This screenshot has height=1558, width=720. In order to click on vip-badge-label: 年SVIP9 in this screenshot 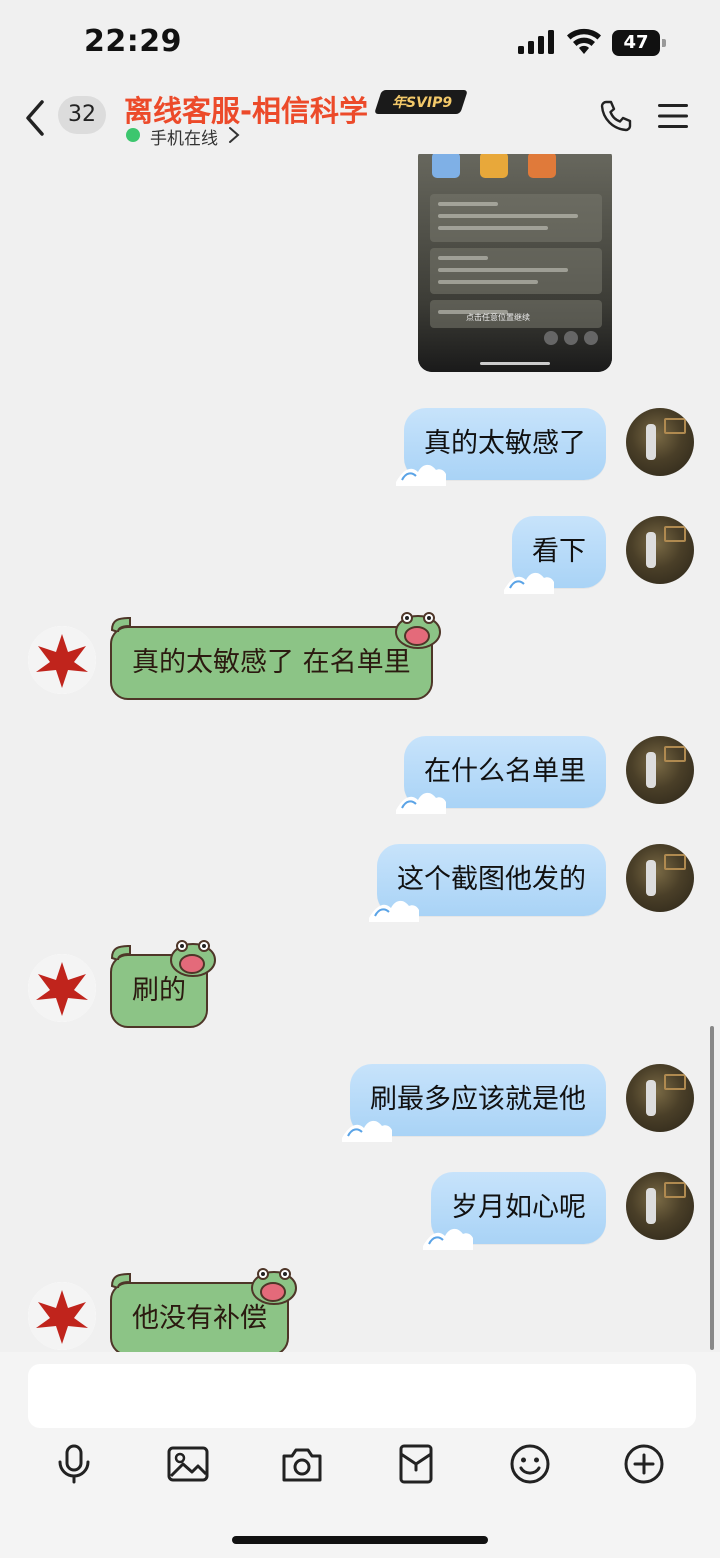, I will do `click(422, 103)`.